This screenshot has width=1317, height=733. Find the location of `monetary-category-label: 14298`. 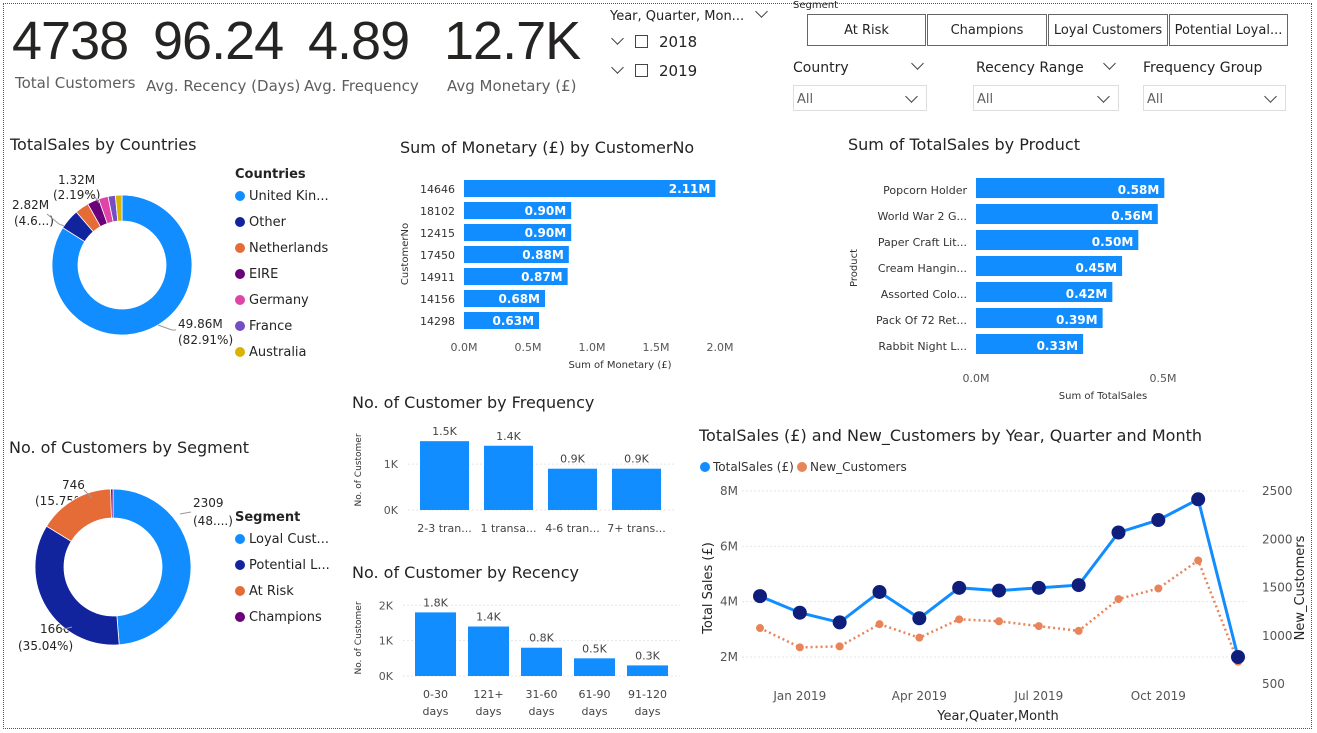

monetary-category-label: 14298 is located at coordinates (437, 321).